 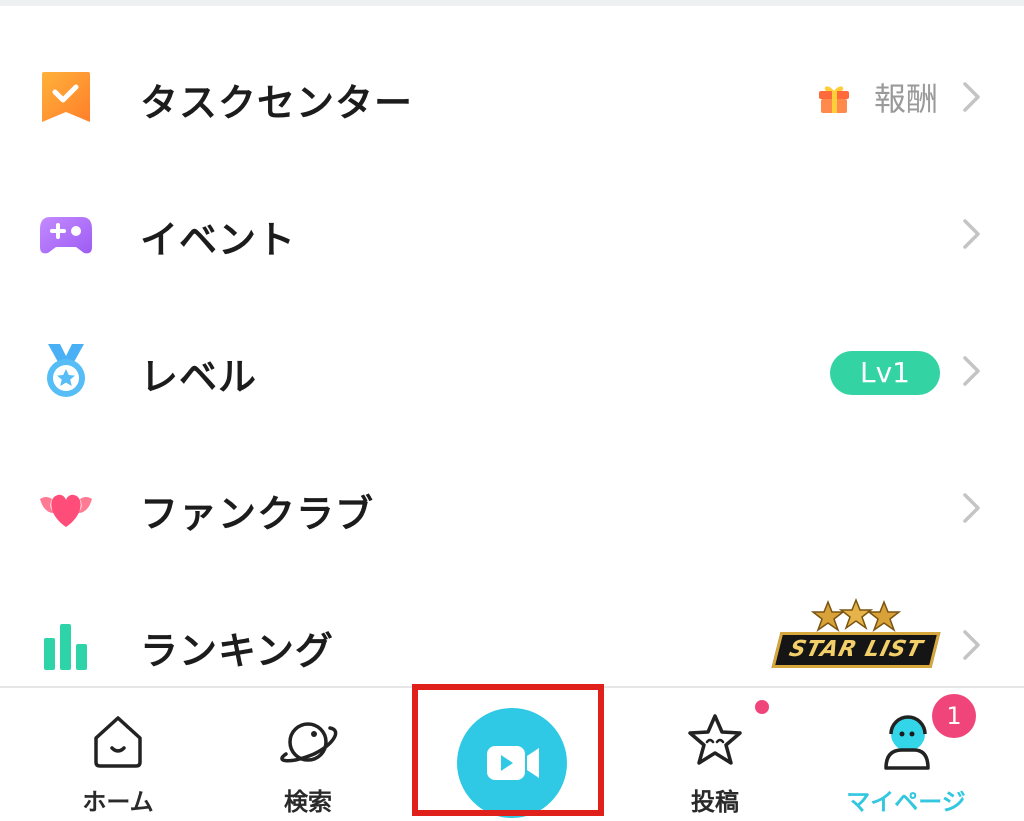 I want to click on menu-item-label: レベル, so click(x=199, y=377).